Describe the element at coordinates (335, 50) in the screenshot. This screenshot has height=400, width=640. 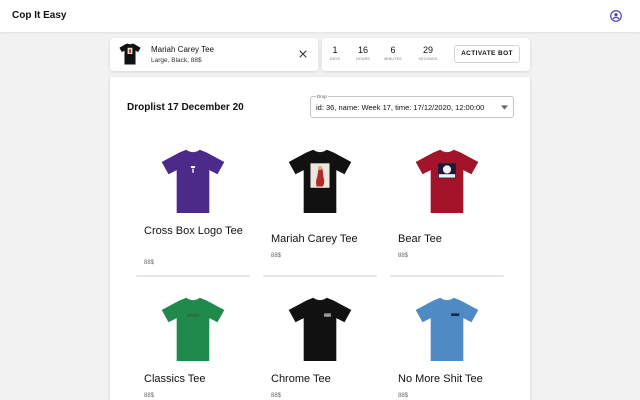
I see `countdown-value: 1` at that location.